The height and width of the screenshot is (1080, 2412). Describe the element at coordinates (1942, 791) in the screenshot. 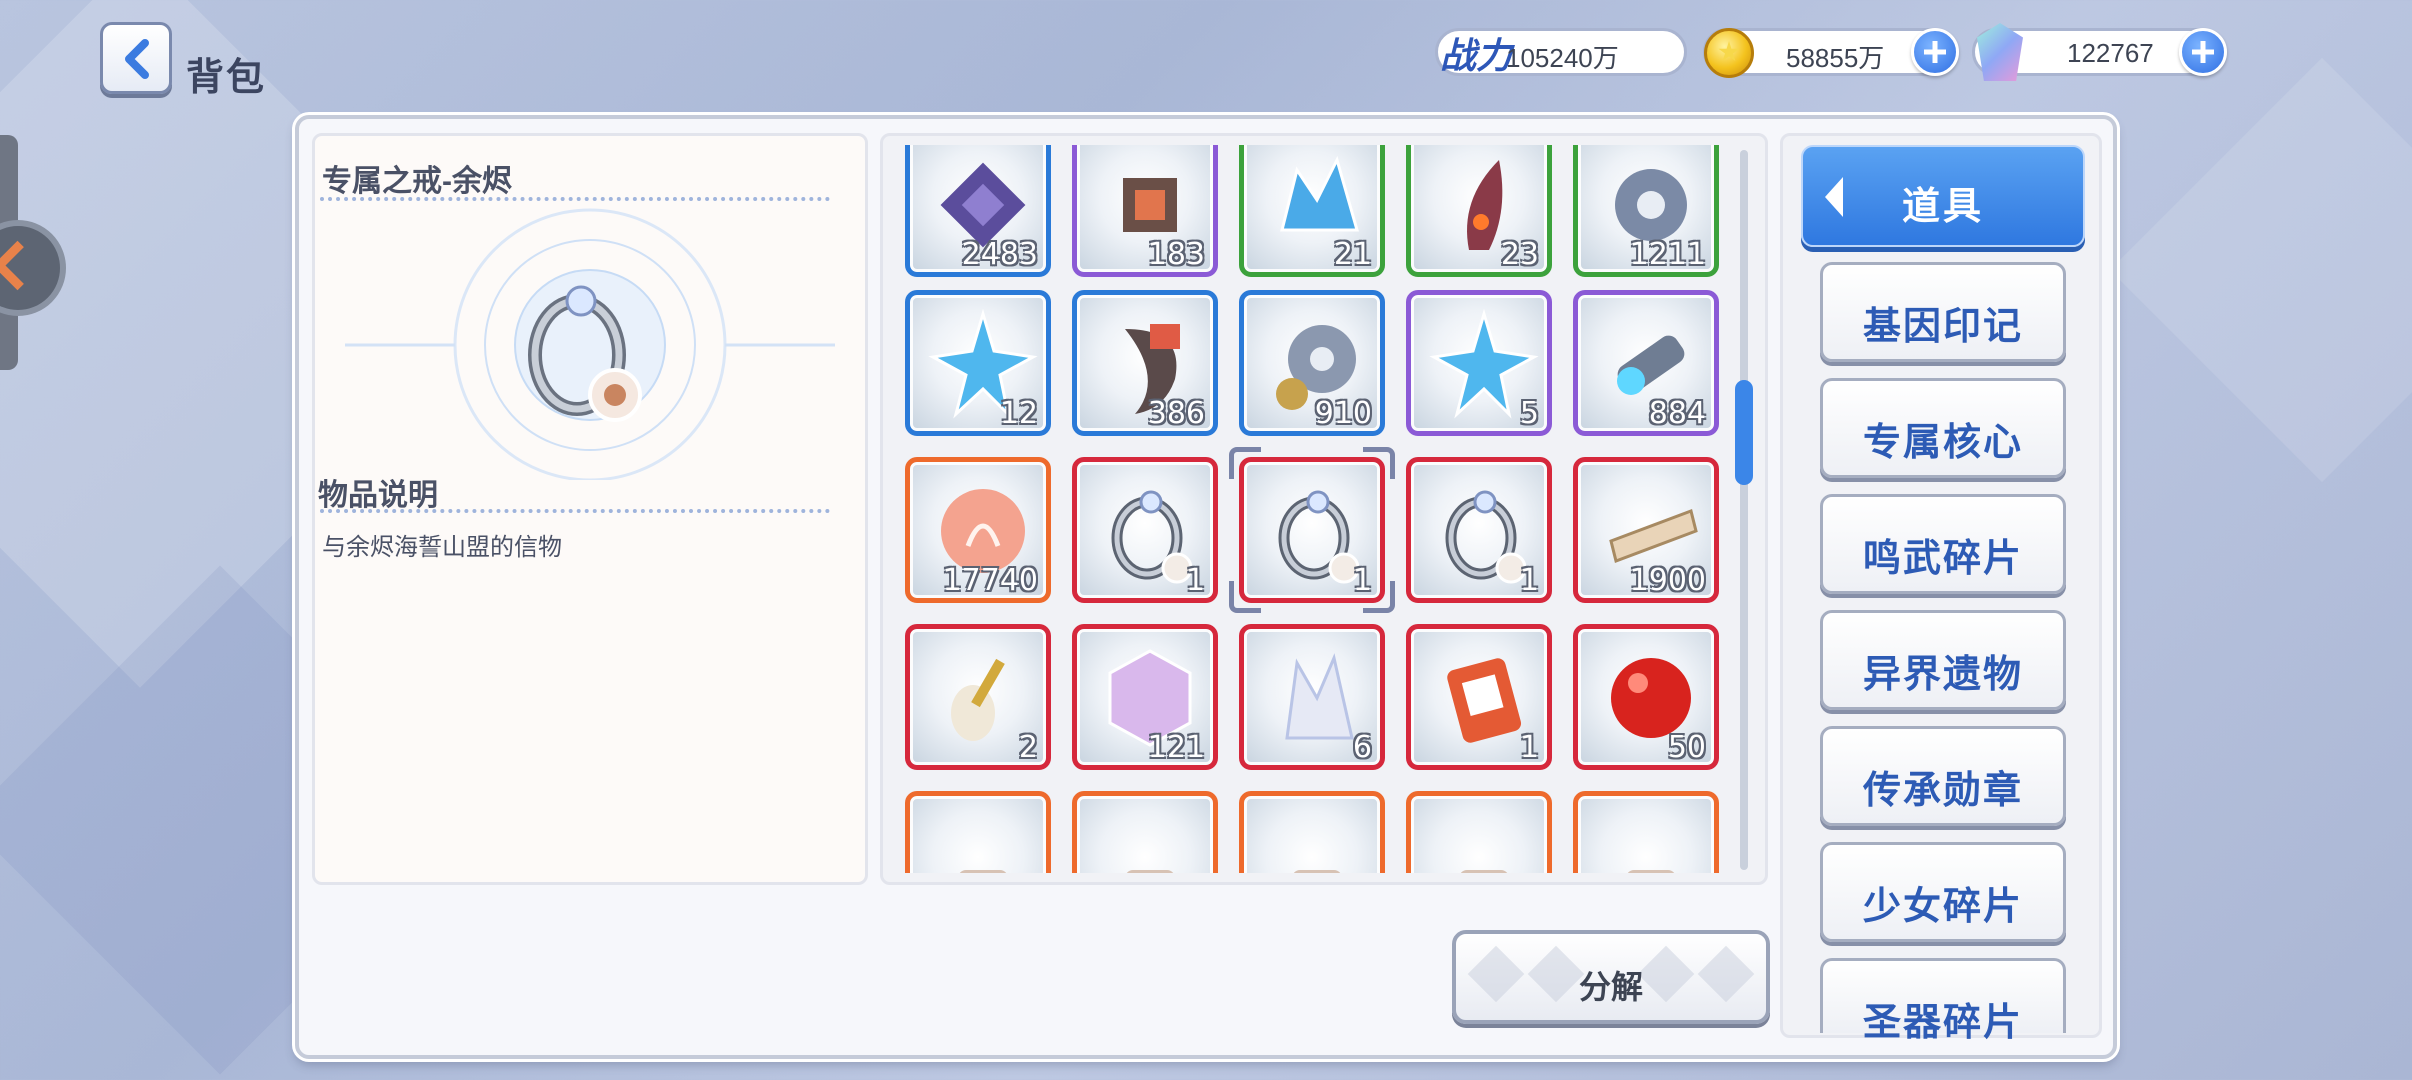

I see `category-tab-label: 传承勋章` at that location.